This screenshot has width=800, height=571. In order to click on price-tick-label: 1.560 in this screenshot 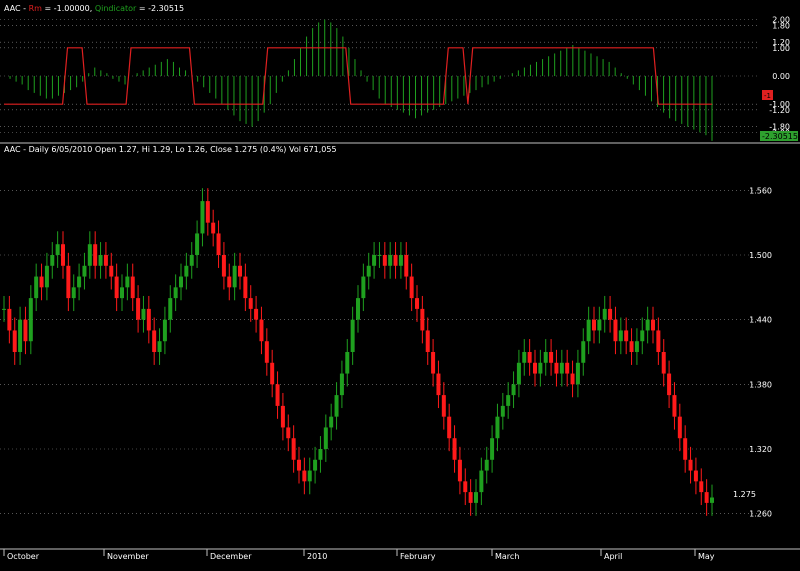, I will do `click(760, 190)`.